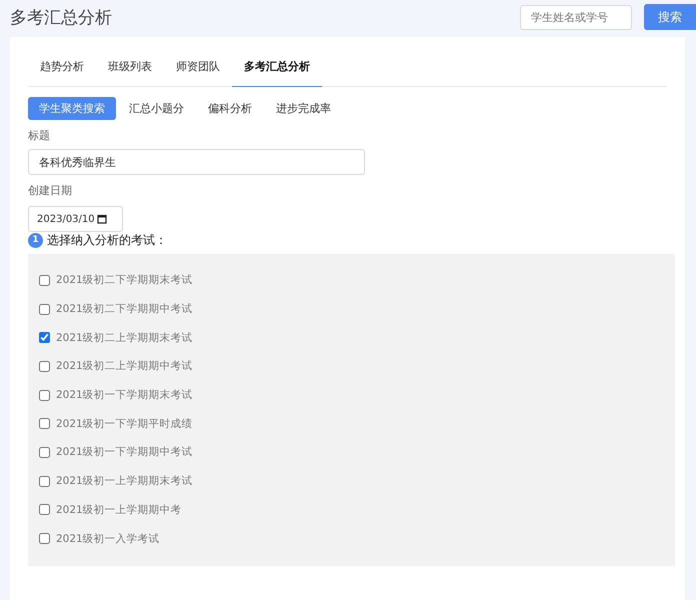 This screenshot has height=600, width=696. Describe the element at coordinates (303, 108) in the screenshot. I see `sub-tab: 进步完成率` at that location.